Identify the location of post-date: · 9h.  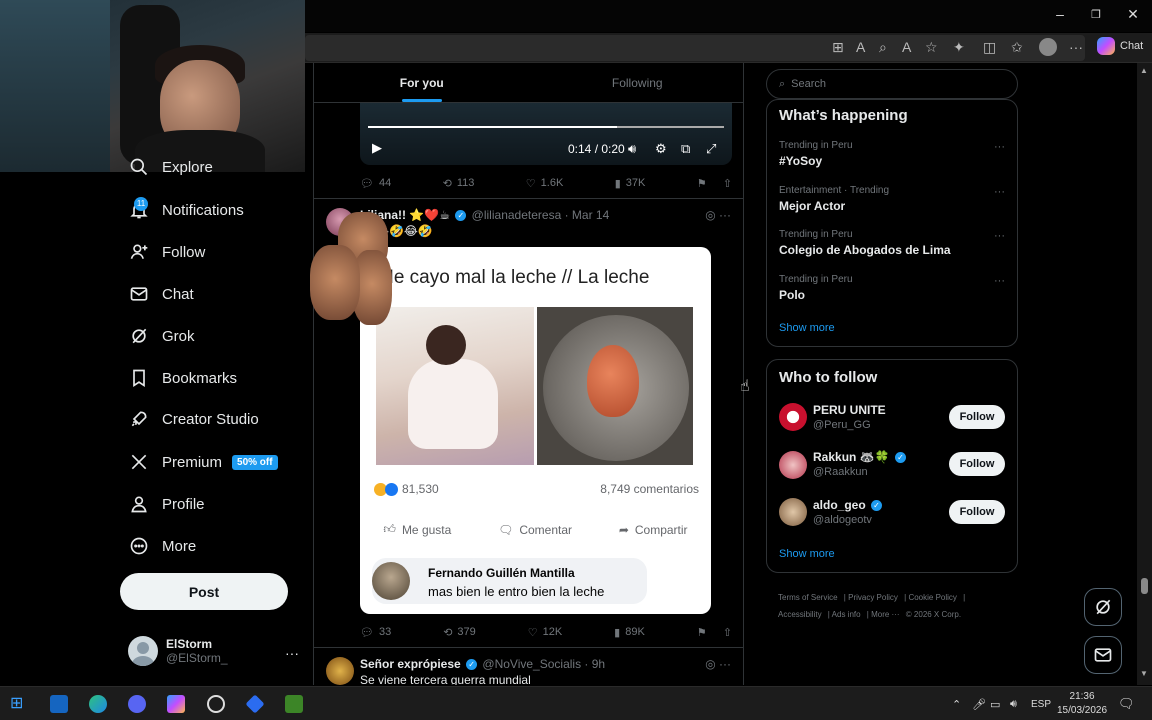
(594, 664).